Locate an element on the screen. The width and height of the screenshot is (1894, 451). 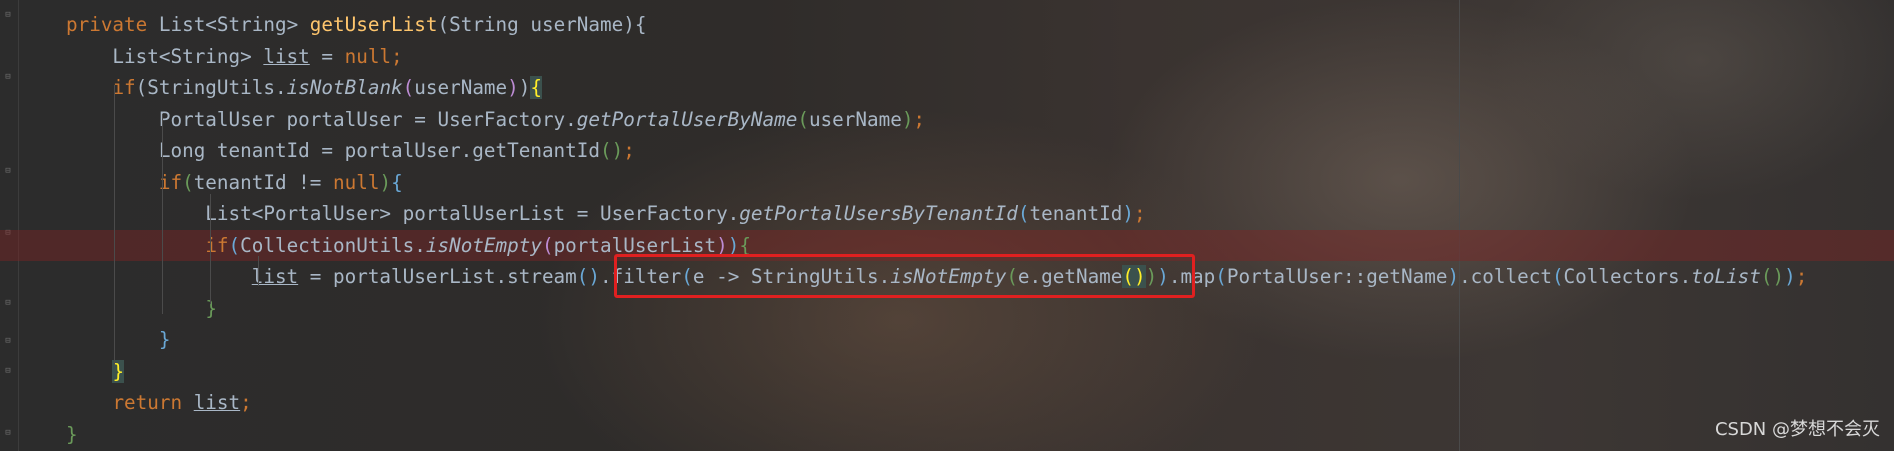
code-line-text: if(StringUtils.isNotBlank(userName)){ is located at coordinates (304, 87).